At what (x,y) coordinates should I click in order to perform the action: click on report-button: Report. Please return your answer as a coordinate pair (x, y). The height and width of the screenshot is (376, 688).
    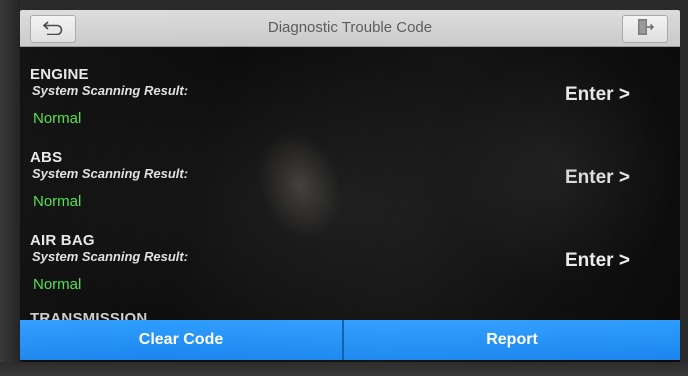
    Looking at the image, I should click on (512, 340).